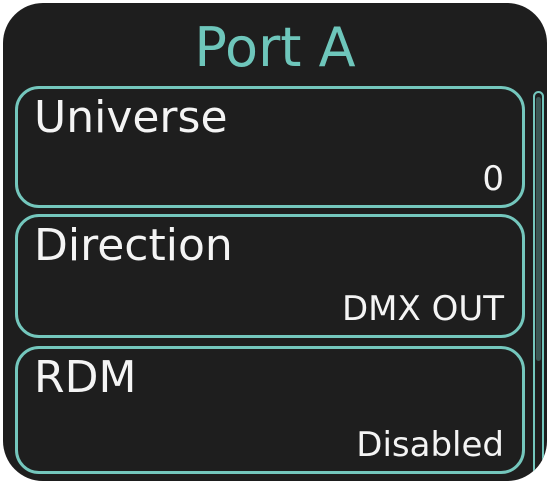 The image size is (553, 488). What do you see at coordinates (85, 377) in the screenshot?
I see `menu-item-label: RDM` at bounding box center [85, 377].